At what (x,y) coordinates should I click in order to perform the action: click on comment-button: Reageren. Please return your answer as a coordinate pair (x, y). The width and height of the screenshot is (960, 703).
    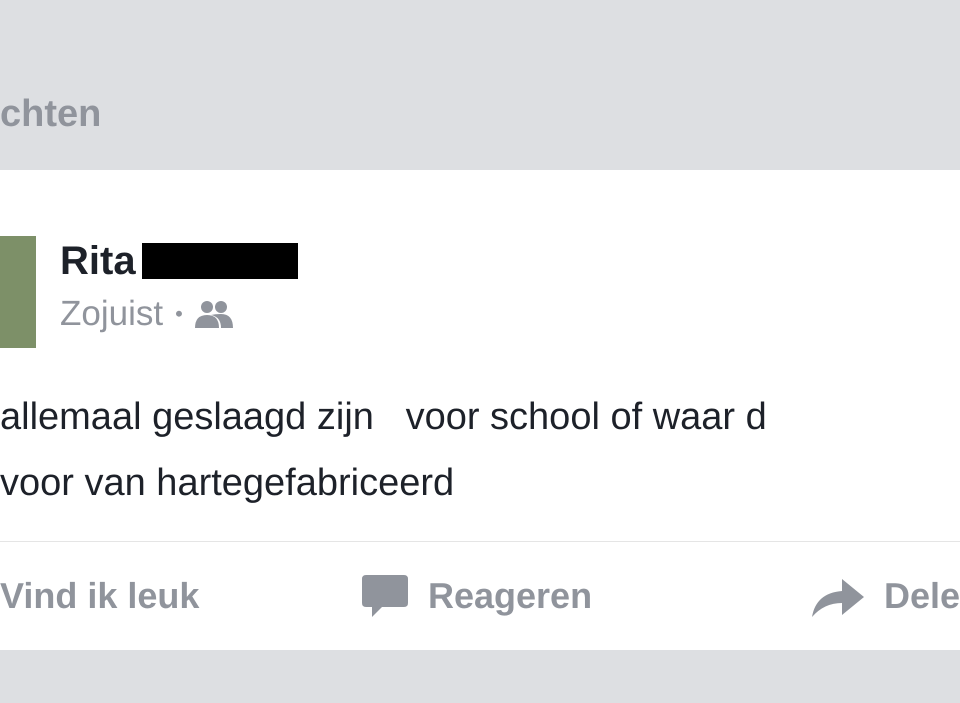
    Looking at the image, I should click on (585, 596).